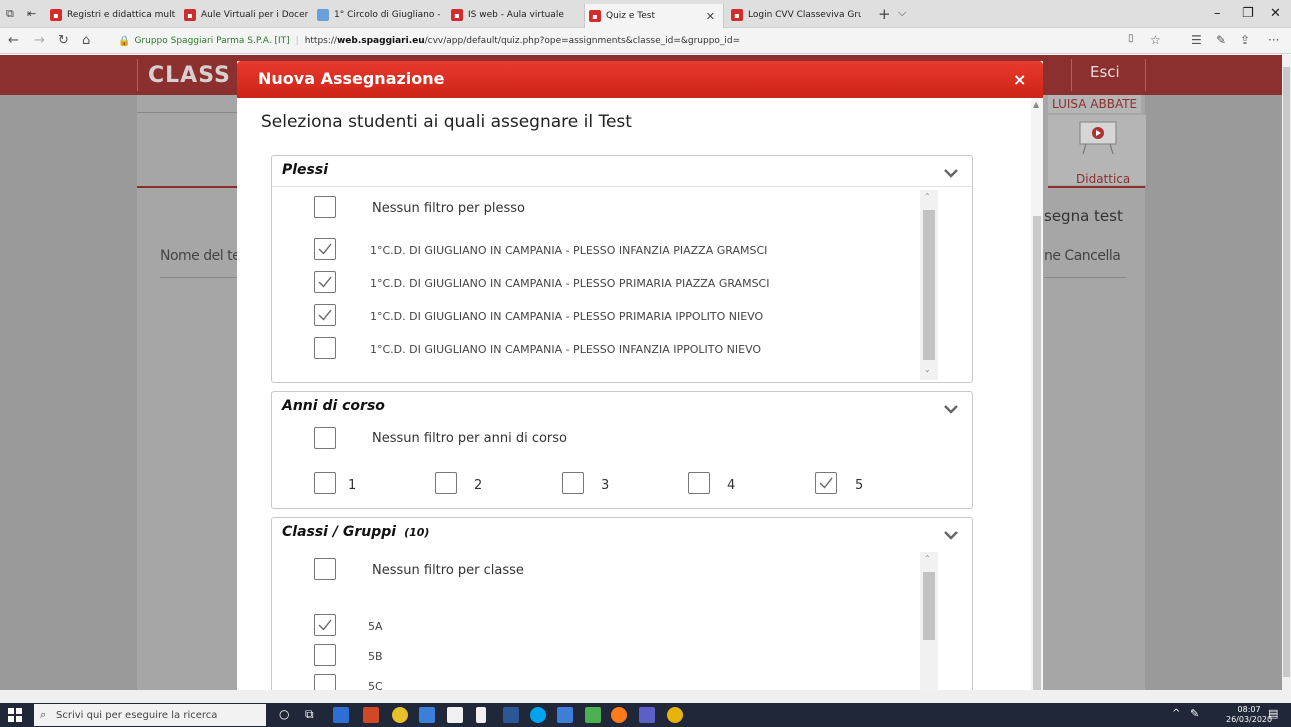 The image size is (1291, 727). Describe the element at coordinates (481, 715) in the screenshot. I see `document-taskbar-icon` at that location.